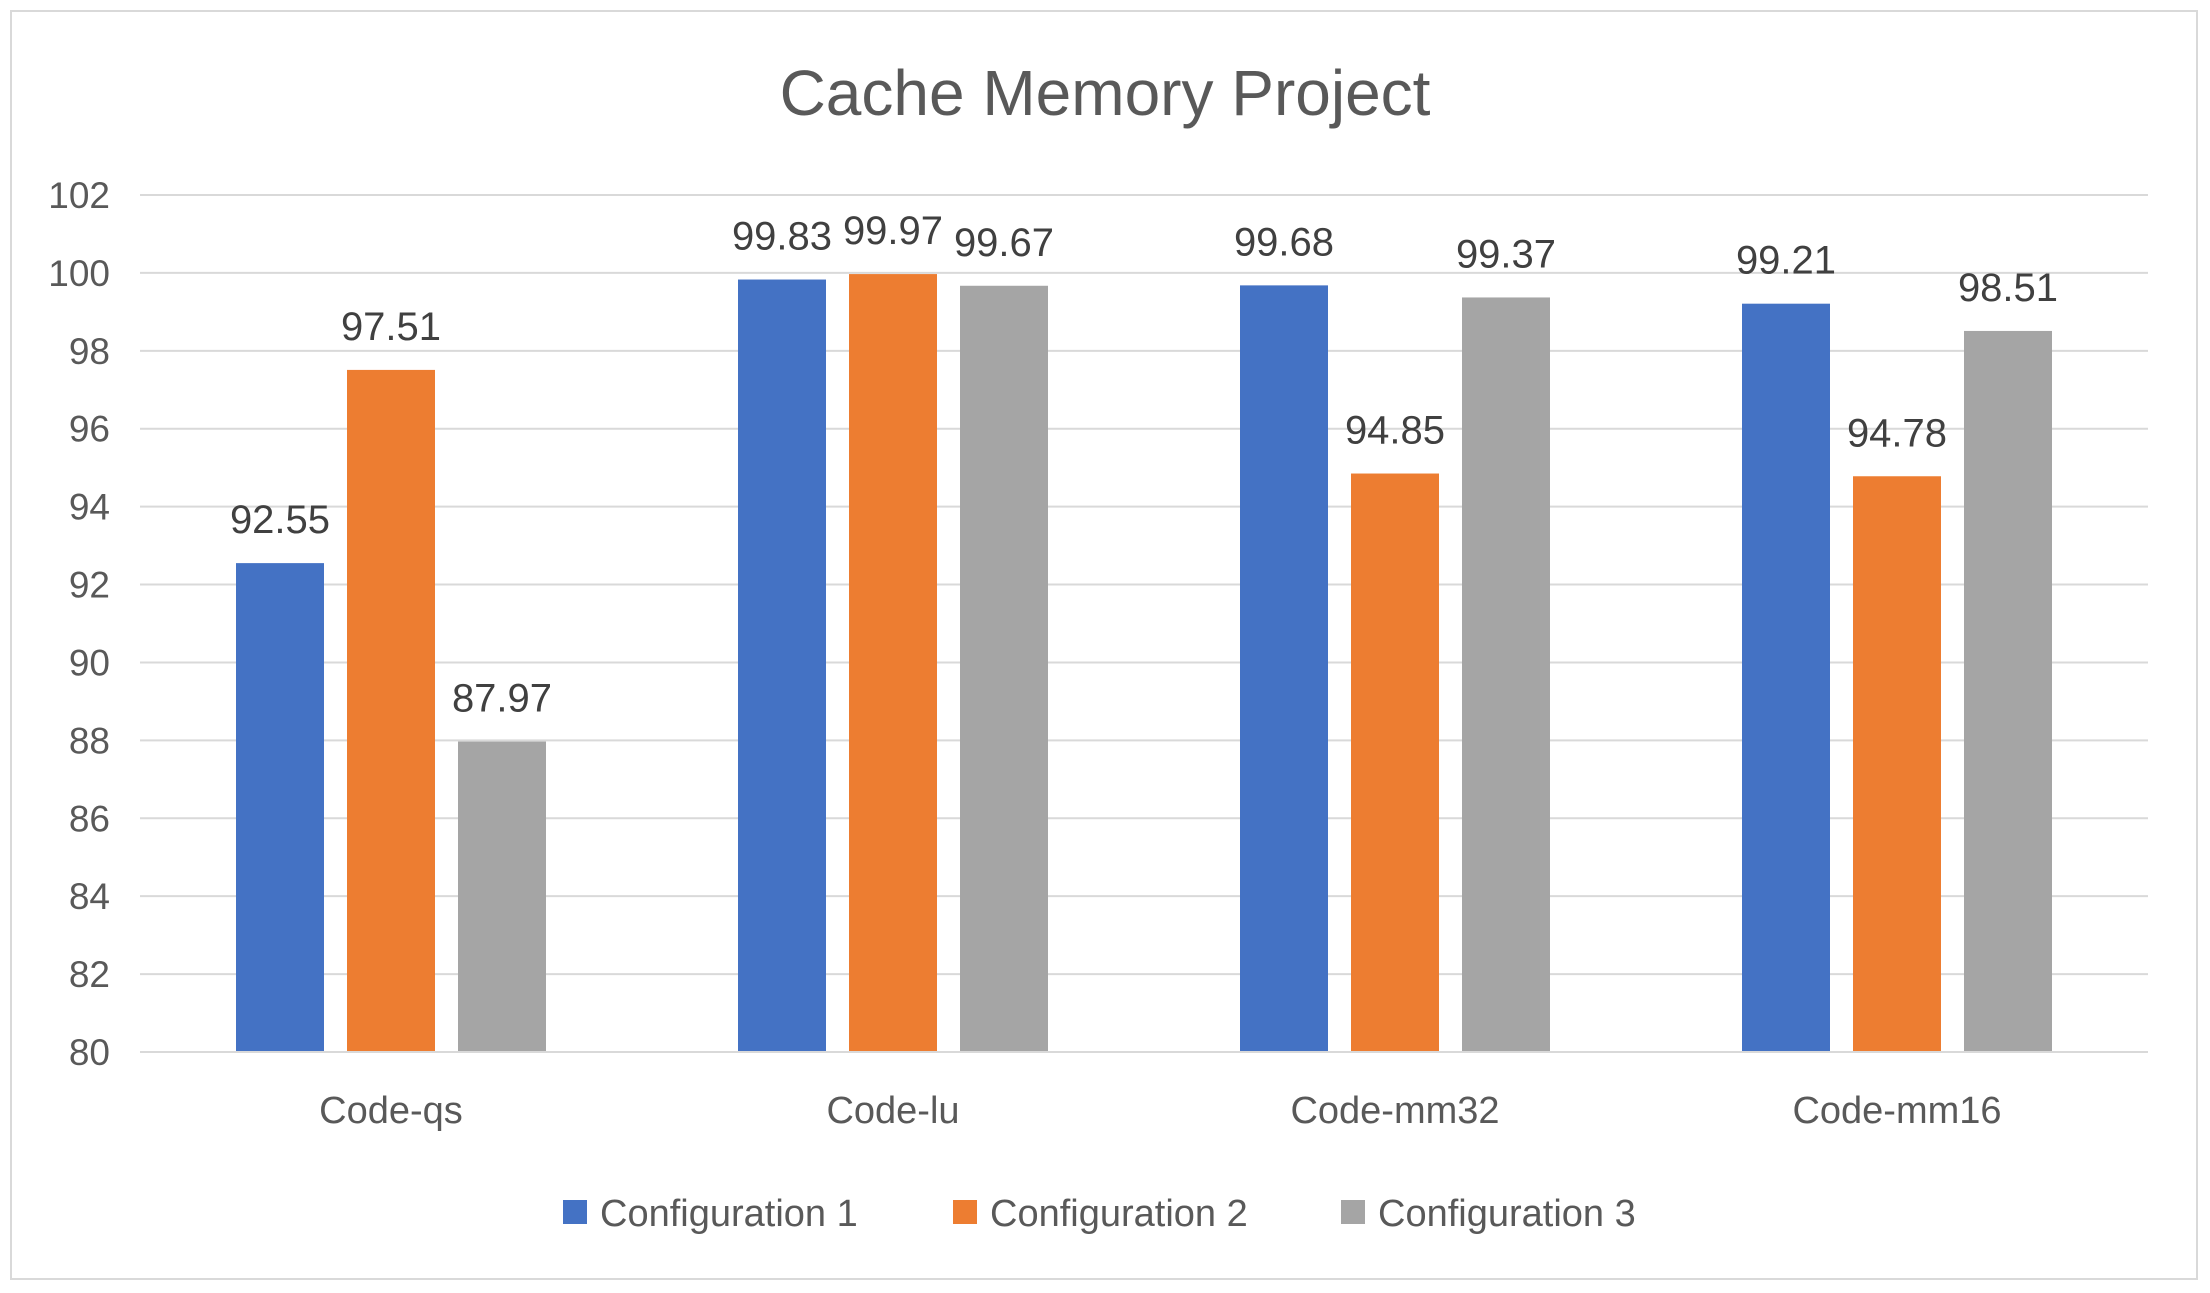  I want to click on data-label: 99.97, so click(893, 231).